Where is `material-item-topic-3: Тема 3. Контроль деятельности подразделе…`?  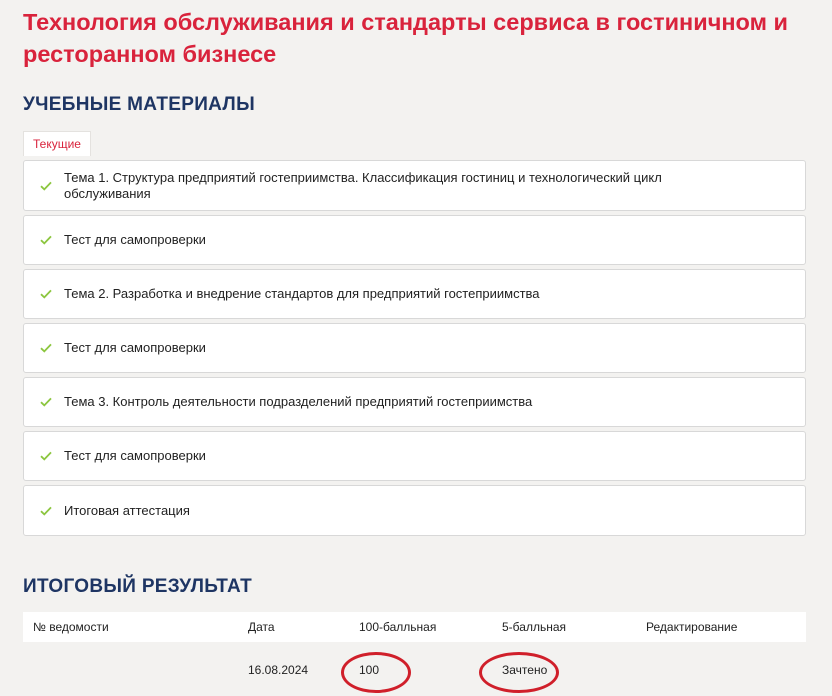 material-item-topic-3: Тема 3. Контроль деятельности подразделе… is located at coordinates (414, 402).